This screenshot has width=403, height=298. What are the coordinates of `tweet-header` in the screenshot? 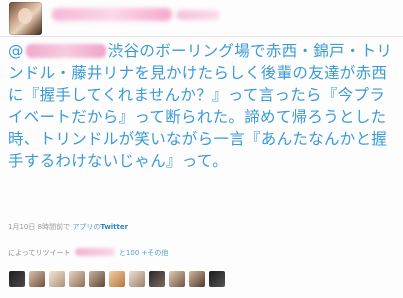 It's located at (201, 20).